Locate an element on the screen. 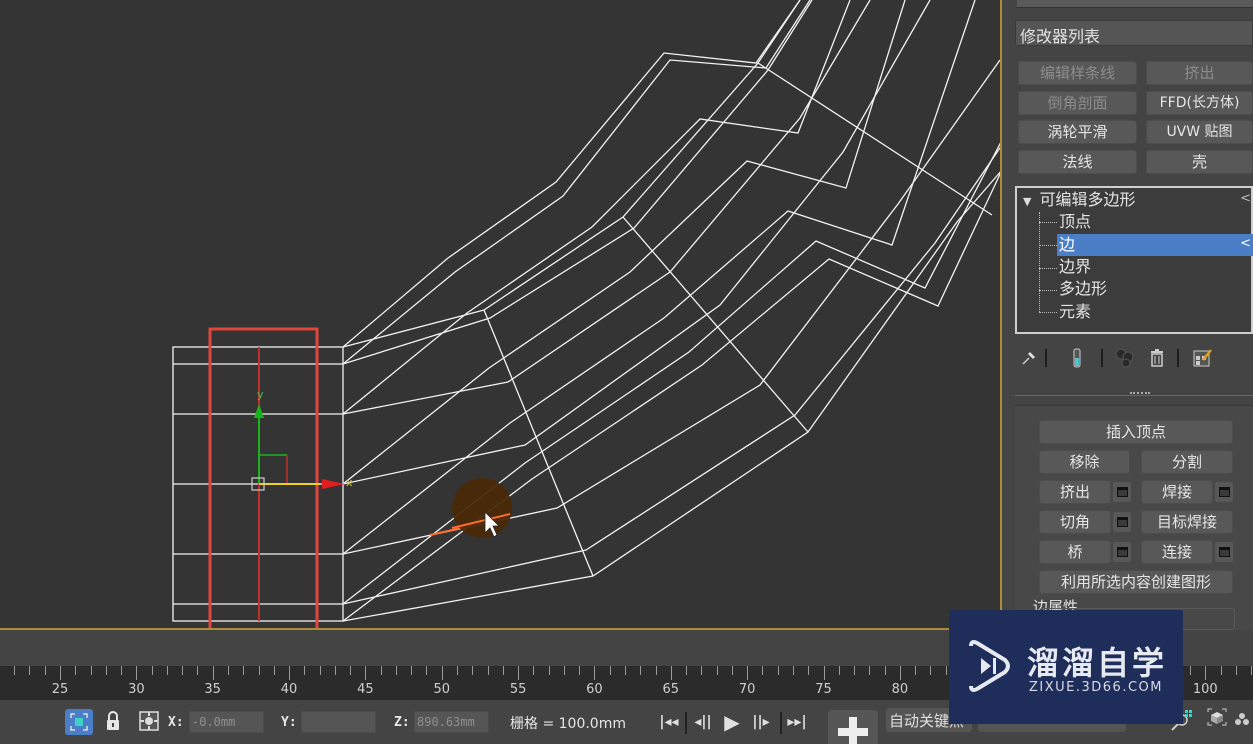 The width and height of the screenshot is (1253, 744). gizmo-x-label: x is located at coordinates (349, 482).